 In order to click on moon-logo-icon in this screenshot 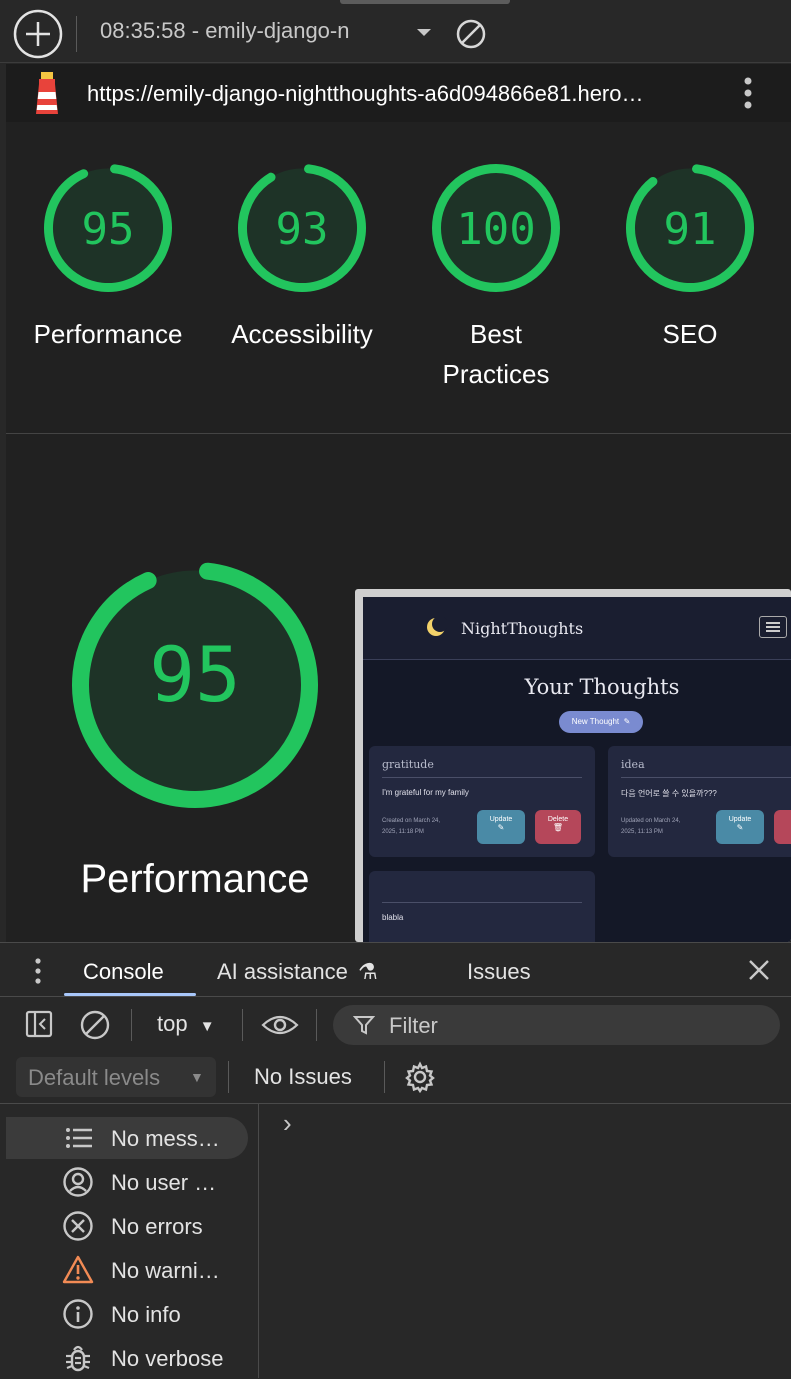, I will do `click(437, 626)`.